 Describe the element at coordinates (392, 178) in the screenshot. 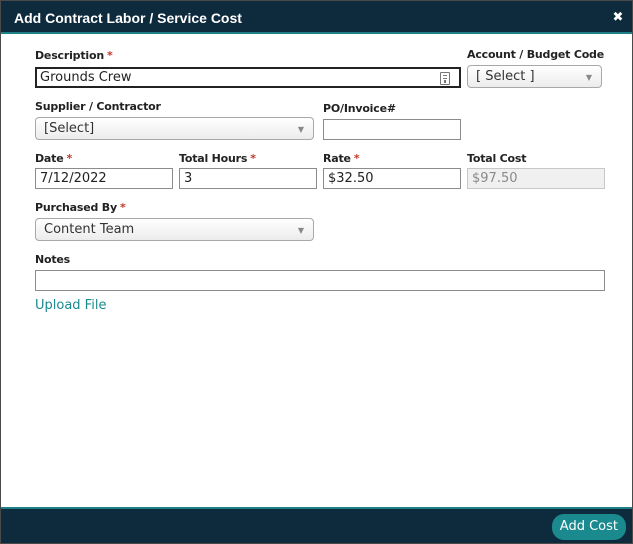

I see `rate-input: $32.50` at that location.